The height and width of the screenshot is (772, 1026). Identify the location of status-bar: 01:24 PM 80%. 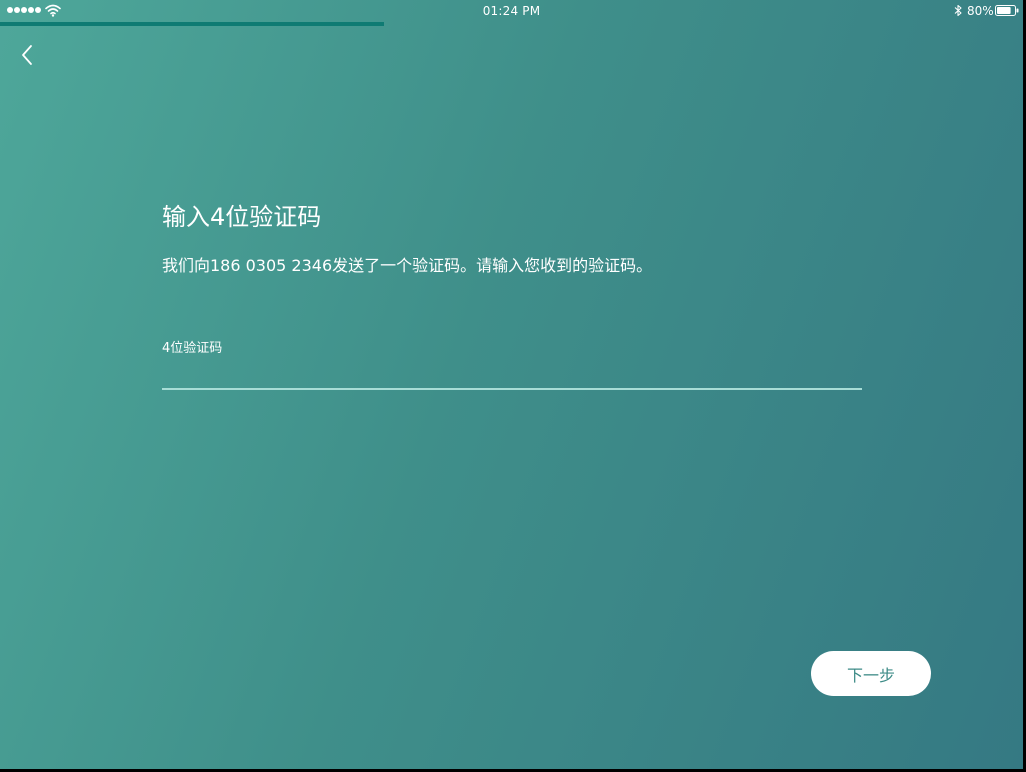
(511, 11).